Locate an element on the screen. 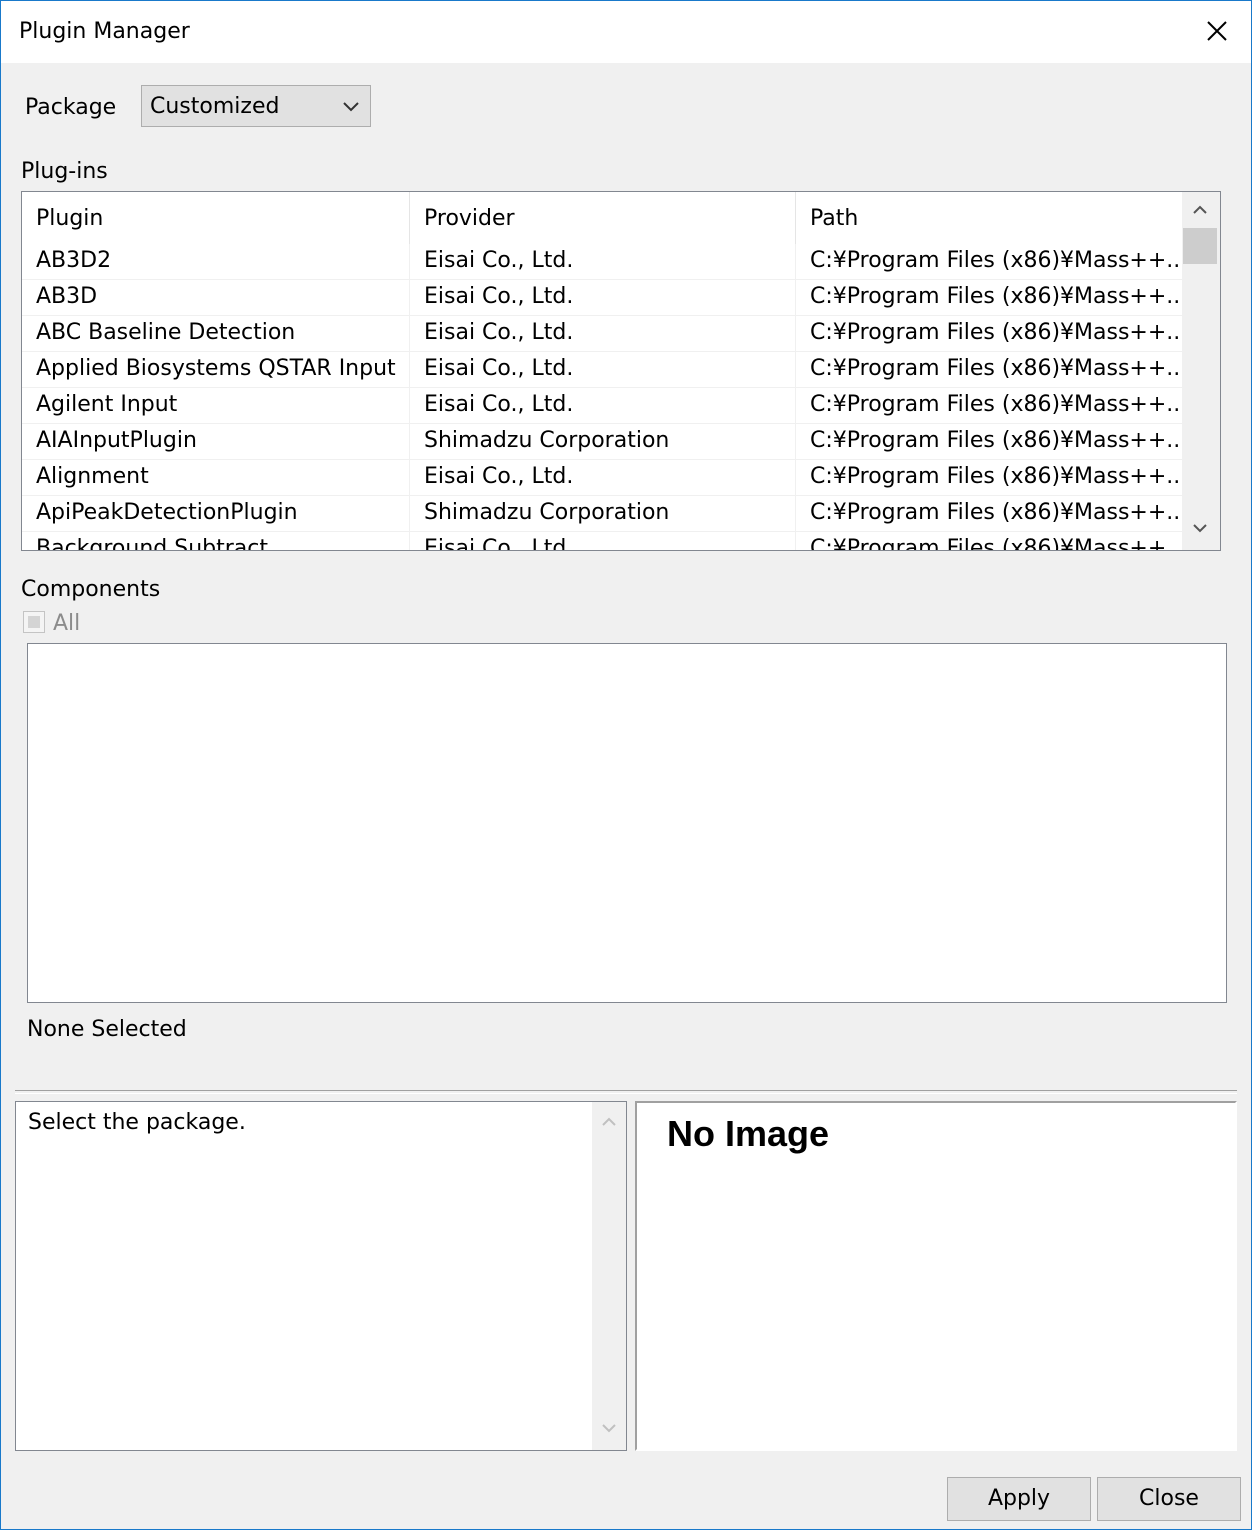 The width and height of the screenshot is (1252, 1530). package-label: Package is located at coordinates (71, 107).